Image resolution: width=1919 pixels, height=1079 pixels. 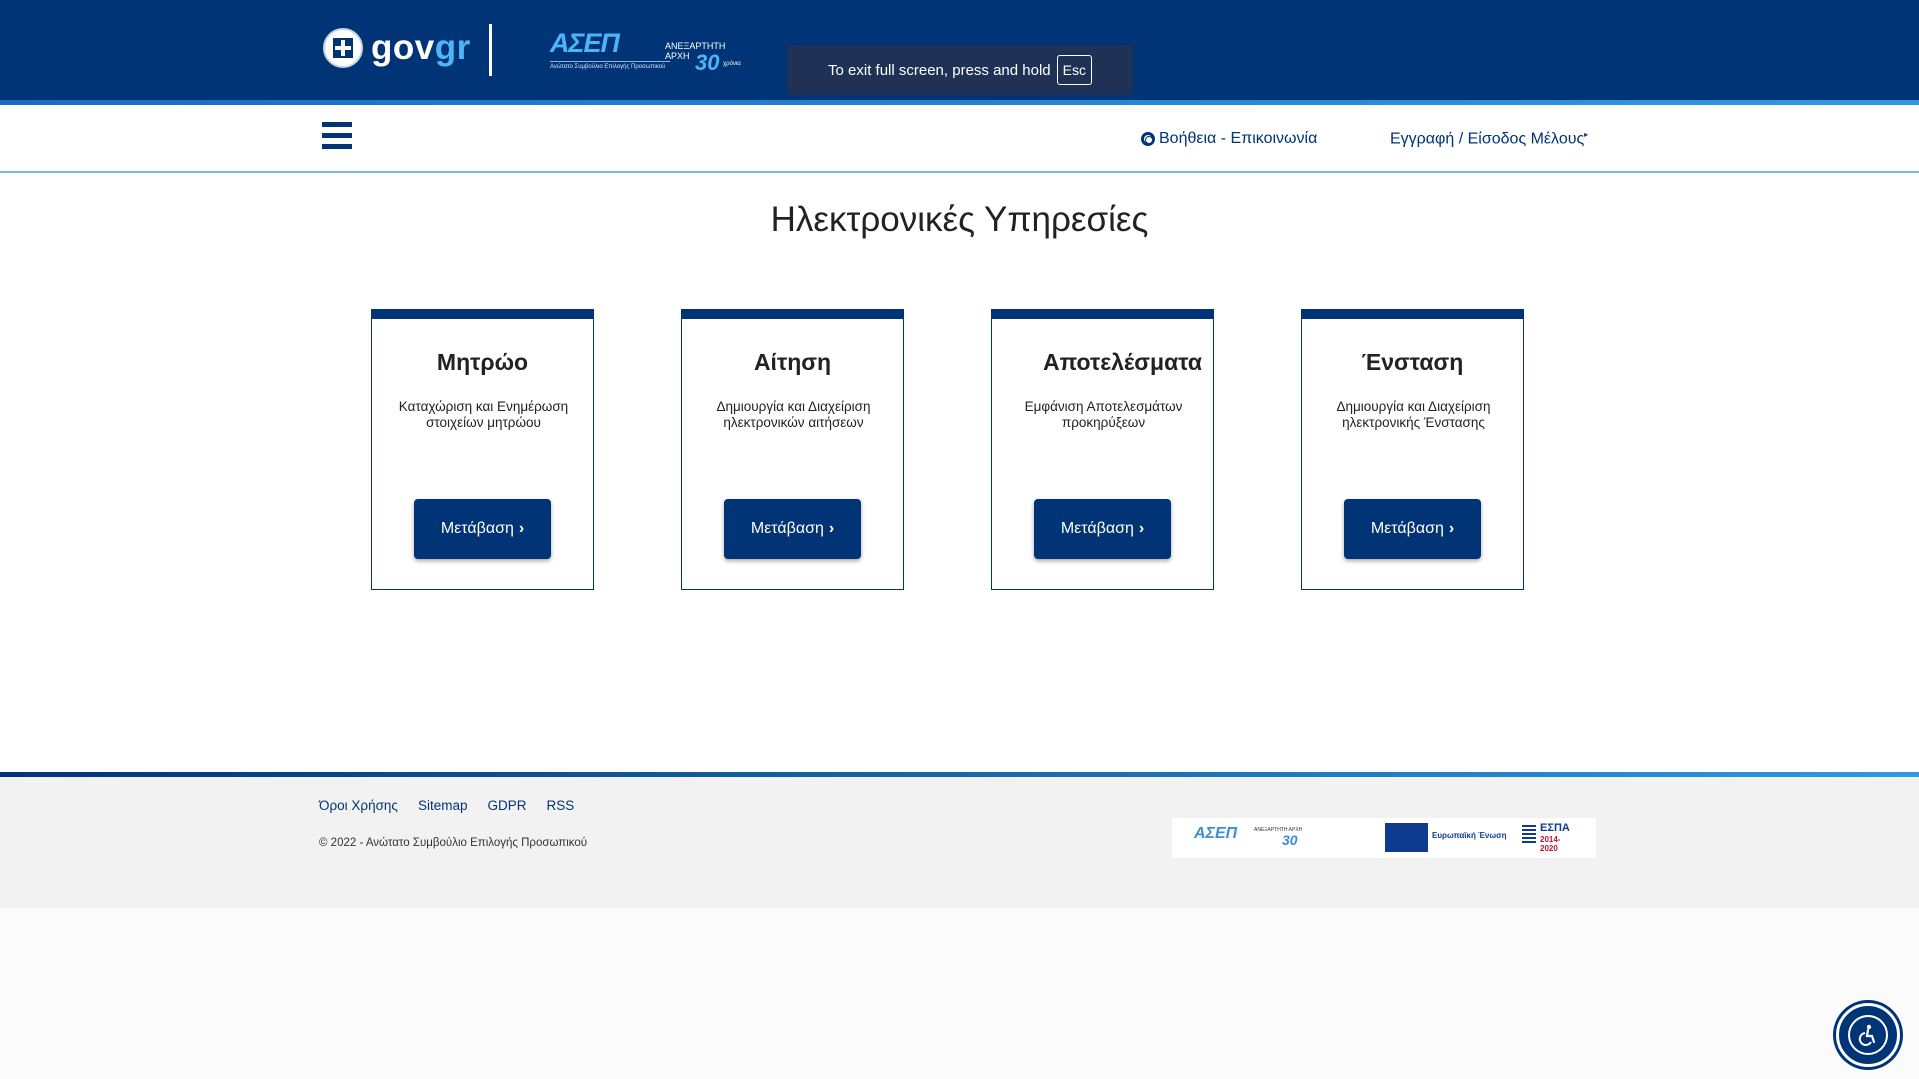 I want to click on footer-link-terms: Όροι Χρήσης, so click(x=358, y=805).